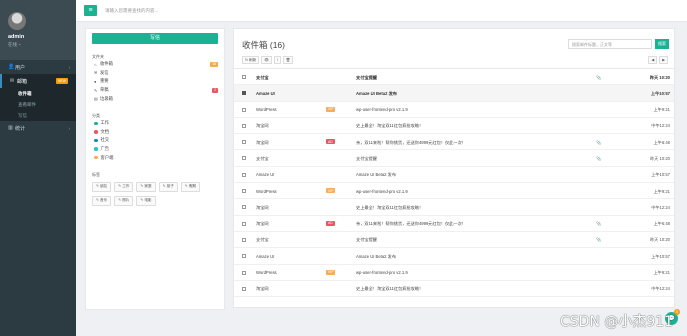 The height and width of the screenshot is (336, 687). I want to click on prev-page-button: ◀, so click(653, 60).